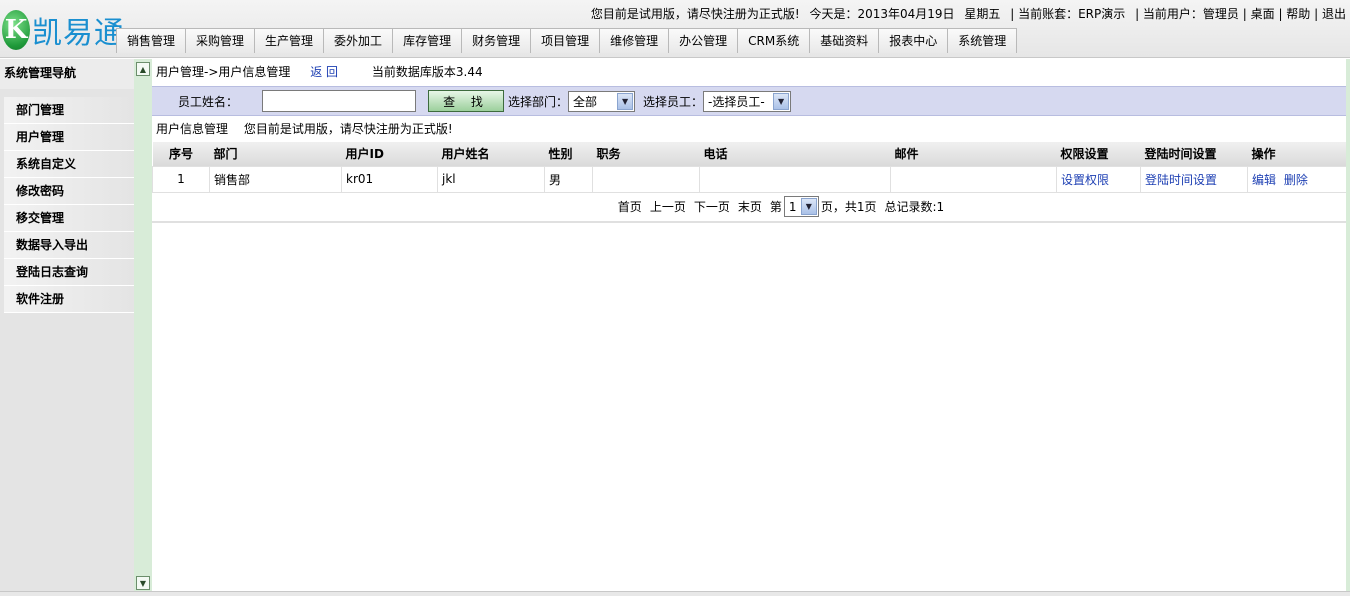 The width and height of the screenshot is (1350, 596). I want to click on col-header-login-time: 登陆时间设置, so click(1194, 154).